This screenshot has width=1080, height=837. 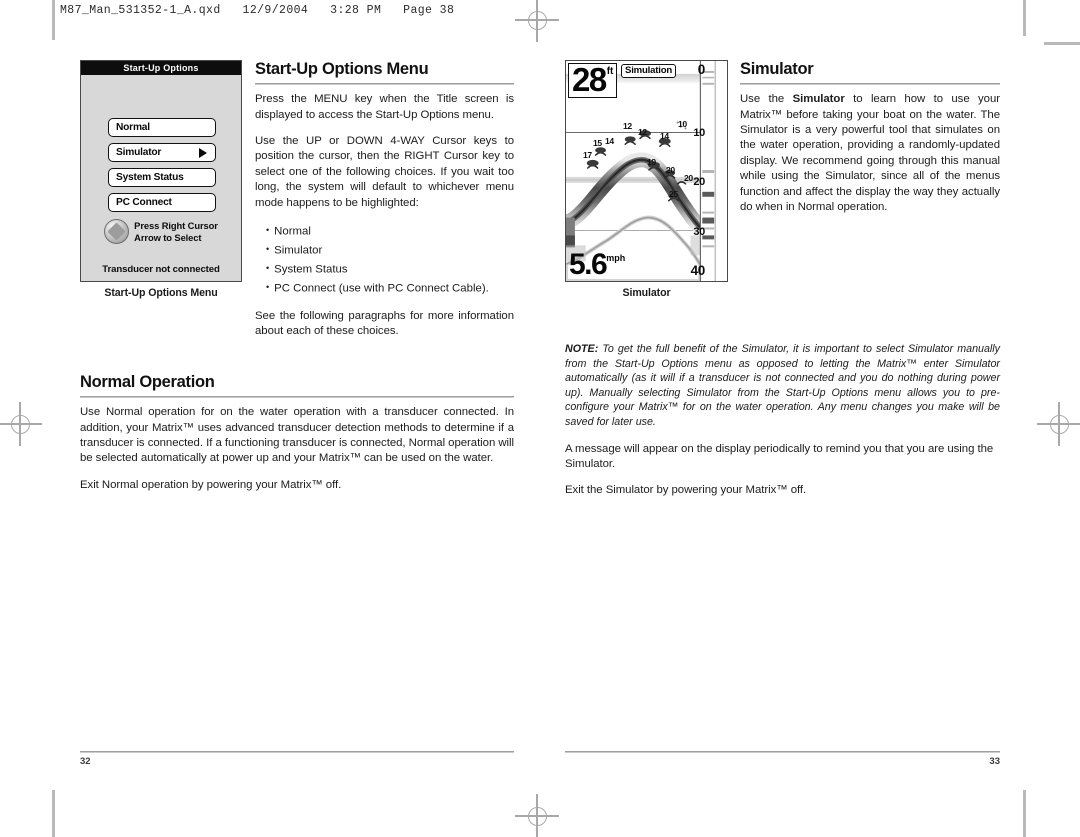 I want to click on choice-system-status: System Status, so click(x=390, y=269).